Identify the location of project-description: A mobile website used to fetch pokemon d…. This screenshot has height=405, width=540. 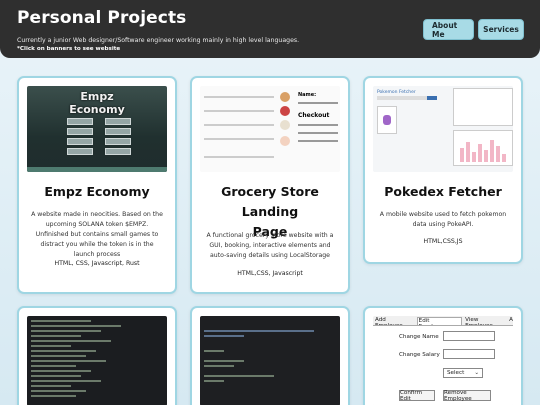
(443, 219).